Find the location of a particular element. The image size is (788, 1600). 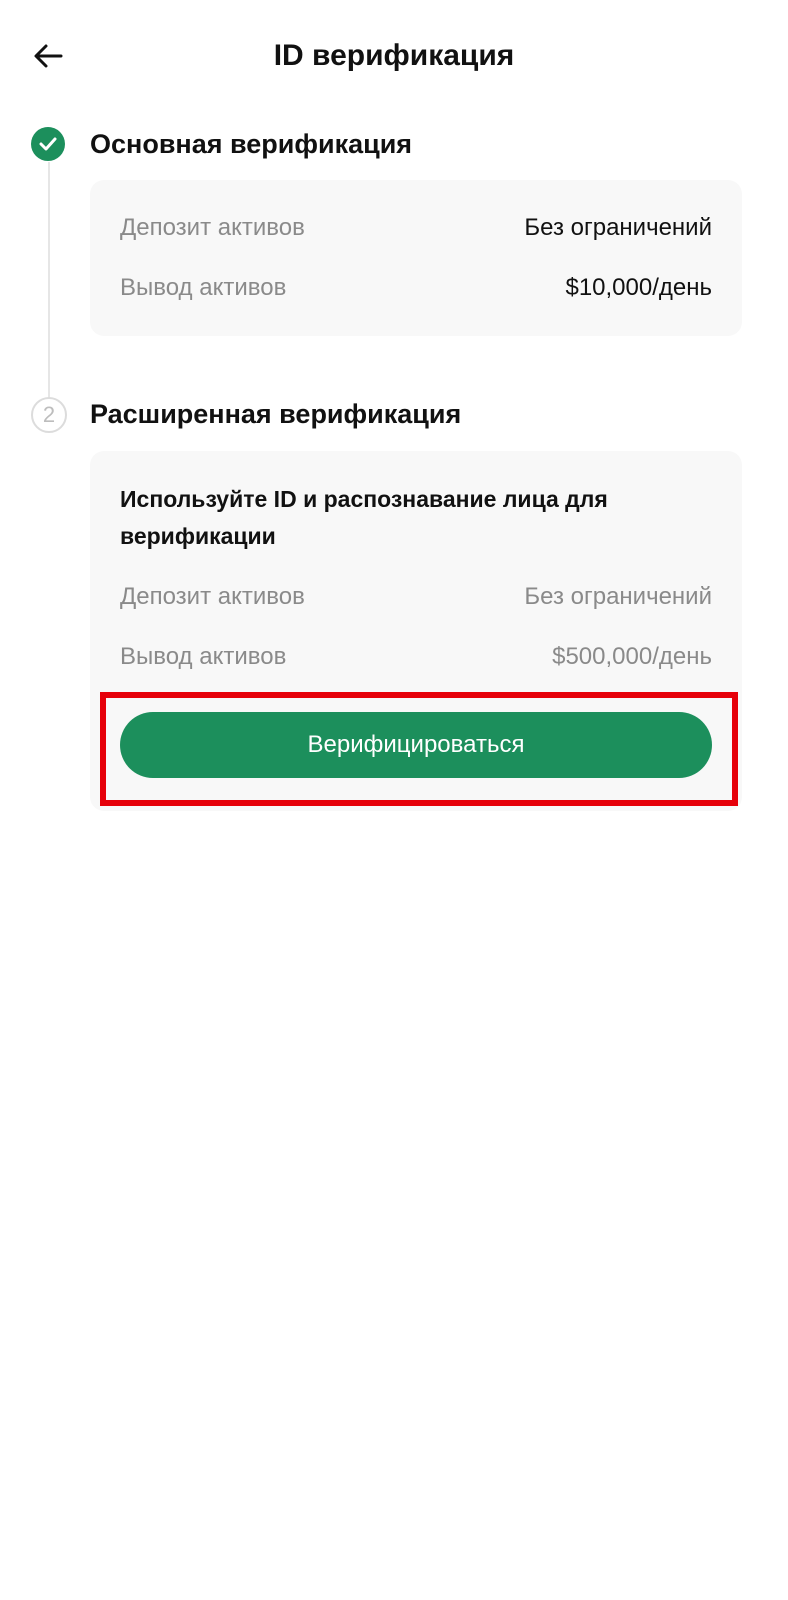

withdraw-row: Вывод активов $10,000/день is located at coordinates (416, 288).